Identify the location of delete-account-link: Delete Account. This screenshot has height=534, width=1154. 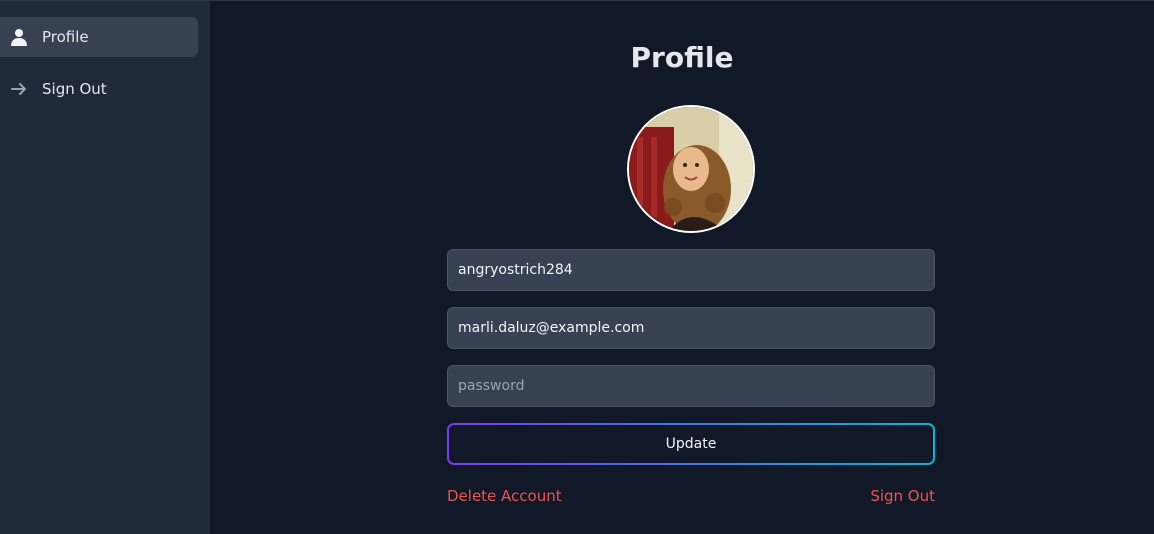
(504, 496).